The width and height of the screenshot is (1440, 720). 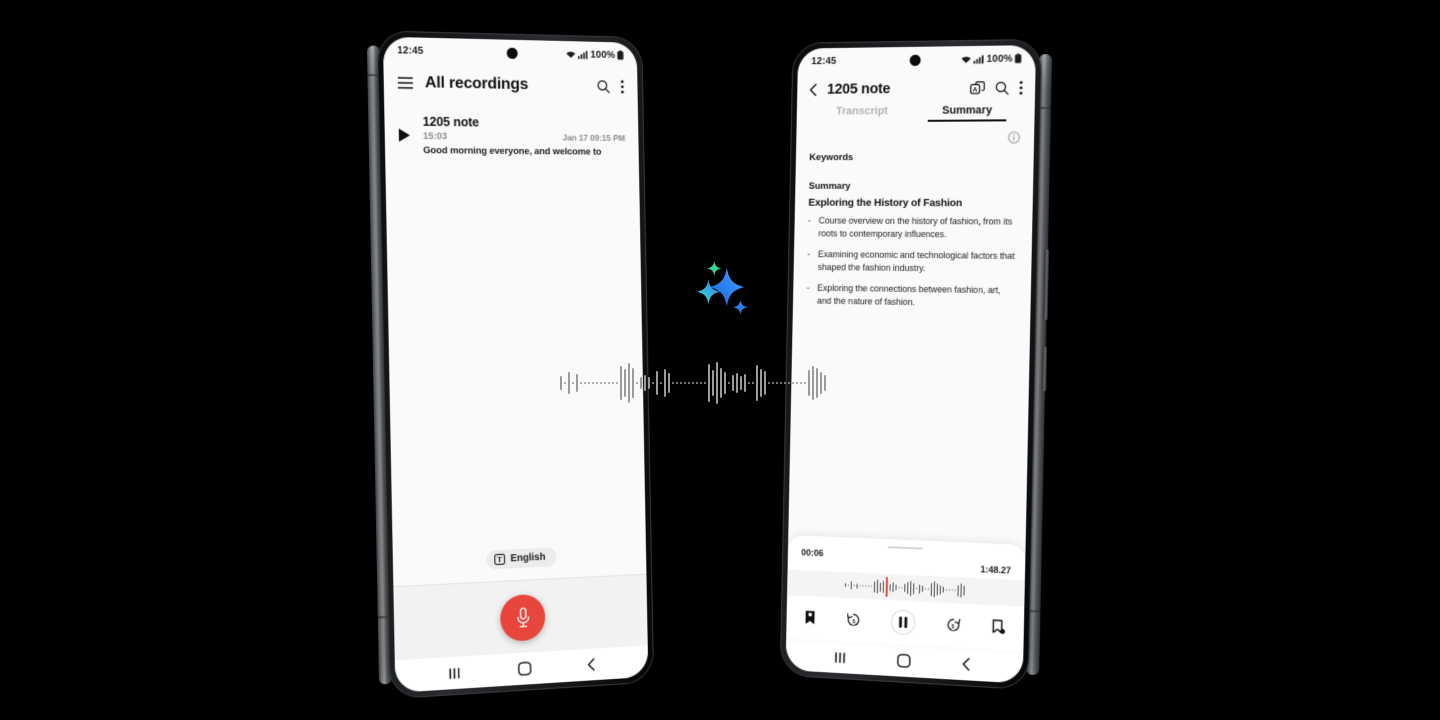 I want to click on microphone-icon, so click(x=523, y=617).